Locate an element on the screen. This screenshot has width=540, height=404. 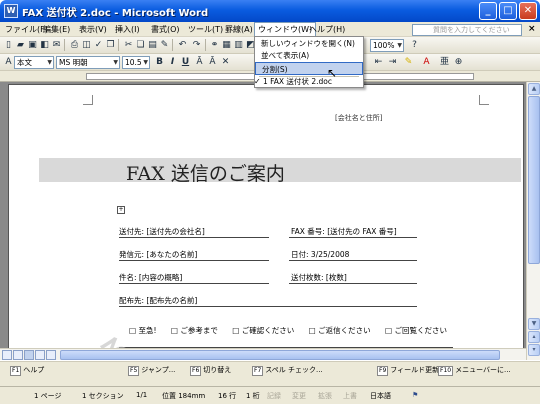
status-track-changes: 変更 is located at coordinates (299, 396).